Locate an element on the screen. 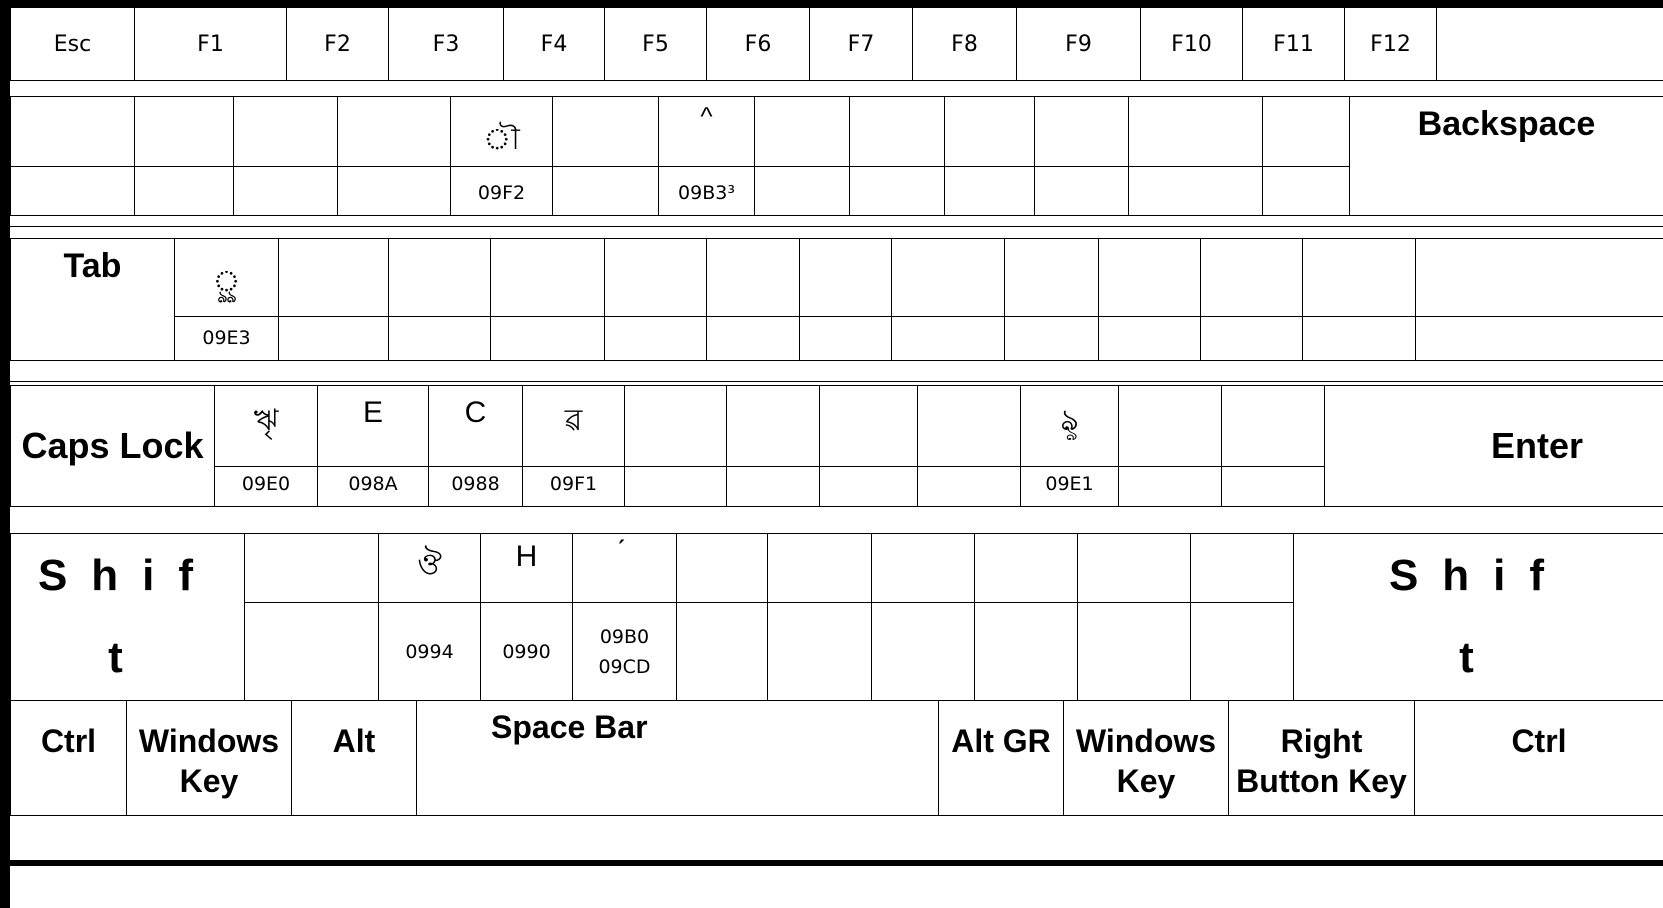 The width and height of the screenshot is (1663, 908). key-f10: F10 is located at coordinates (1191, 44).